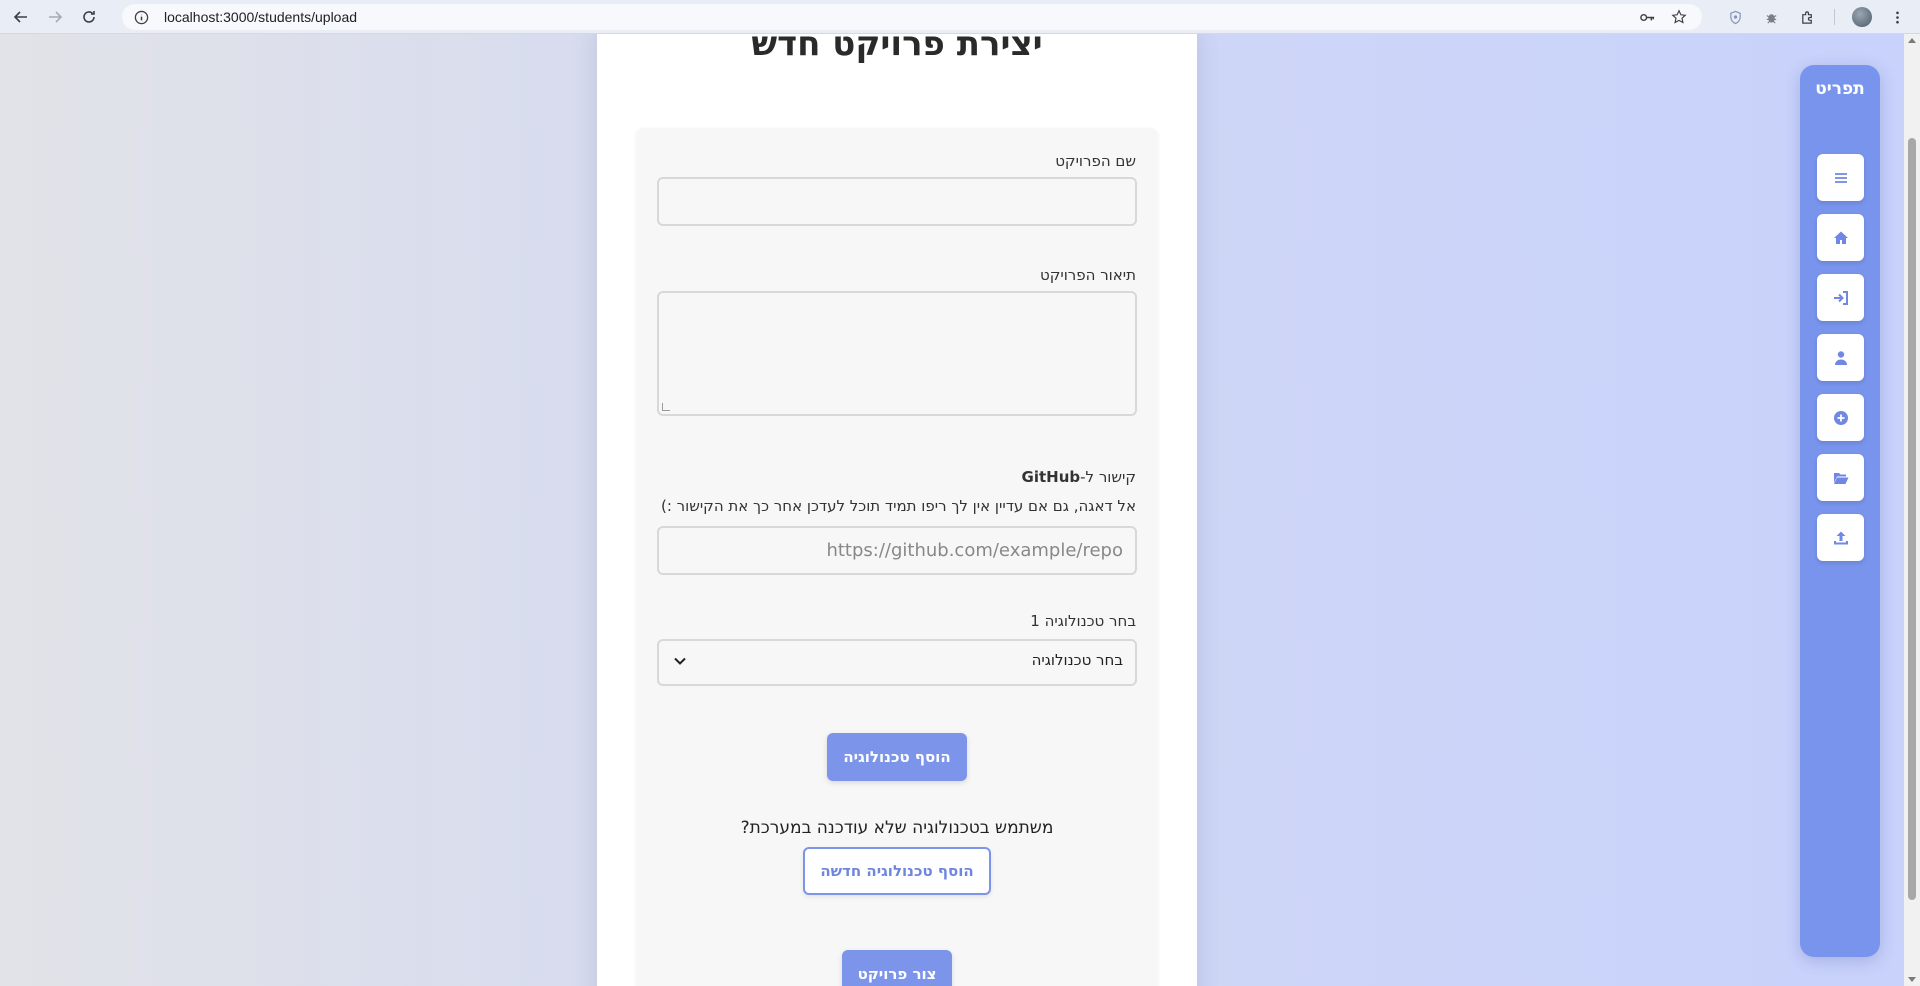  I want to click on technology-1-label: בחר טכנולוגיה 1, so click(1083, 621).